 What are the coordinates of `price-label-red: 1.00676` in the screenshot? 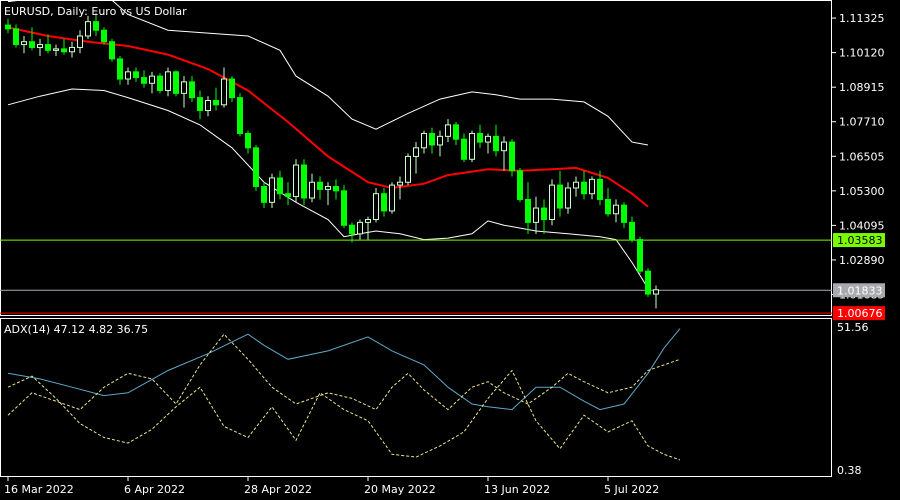 It's located at (860, 313).